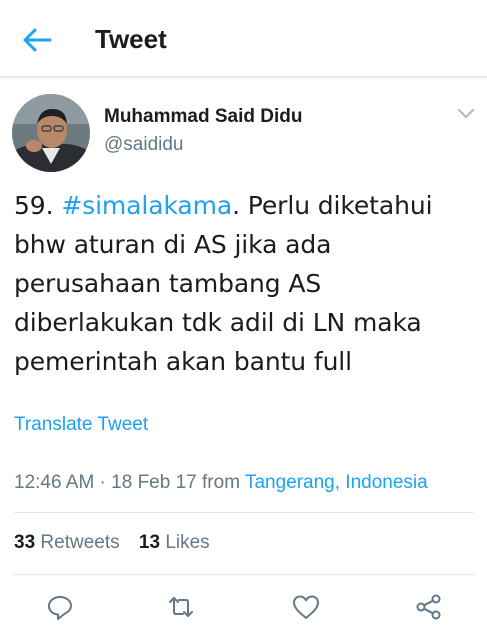  I want to click on hashtag-link: #simalakama, so click(146, 205).